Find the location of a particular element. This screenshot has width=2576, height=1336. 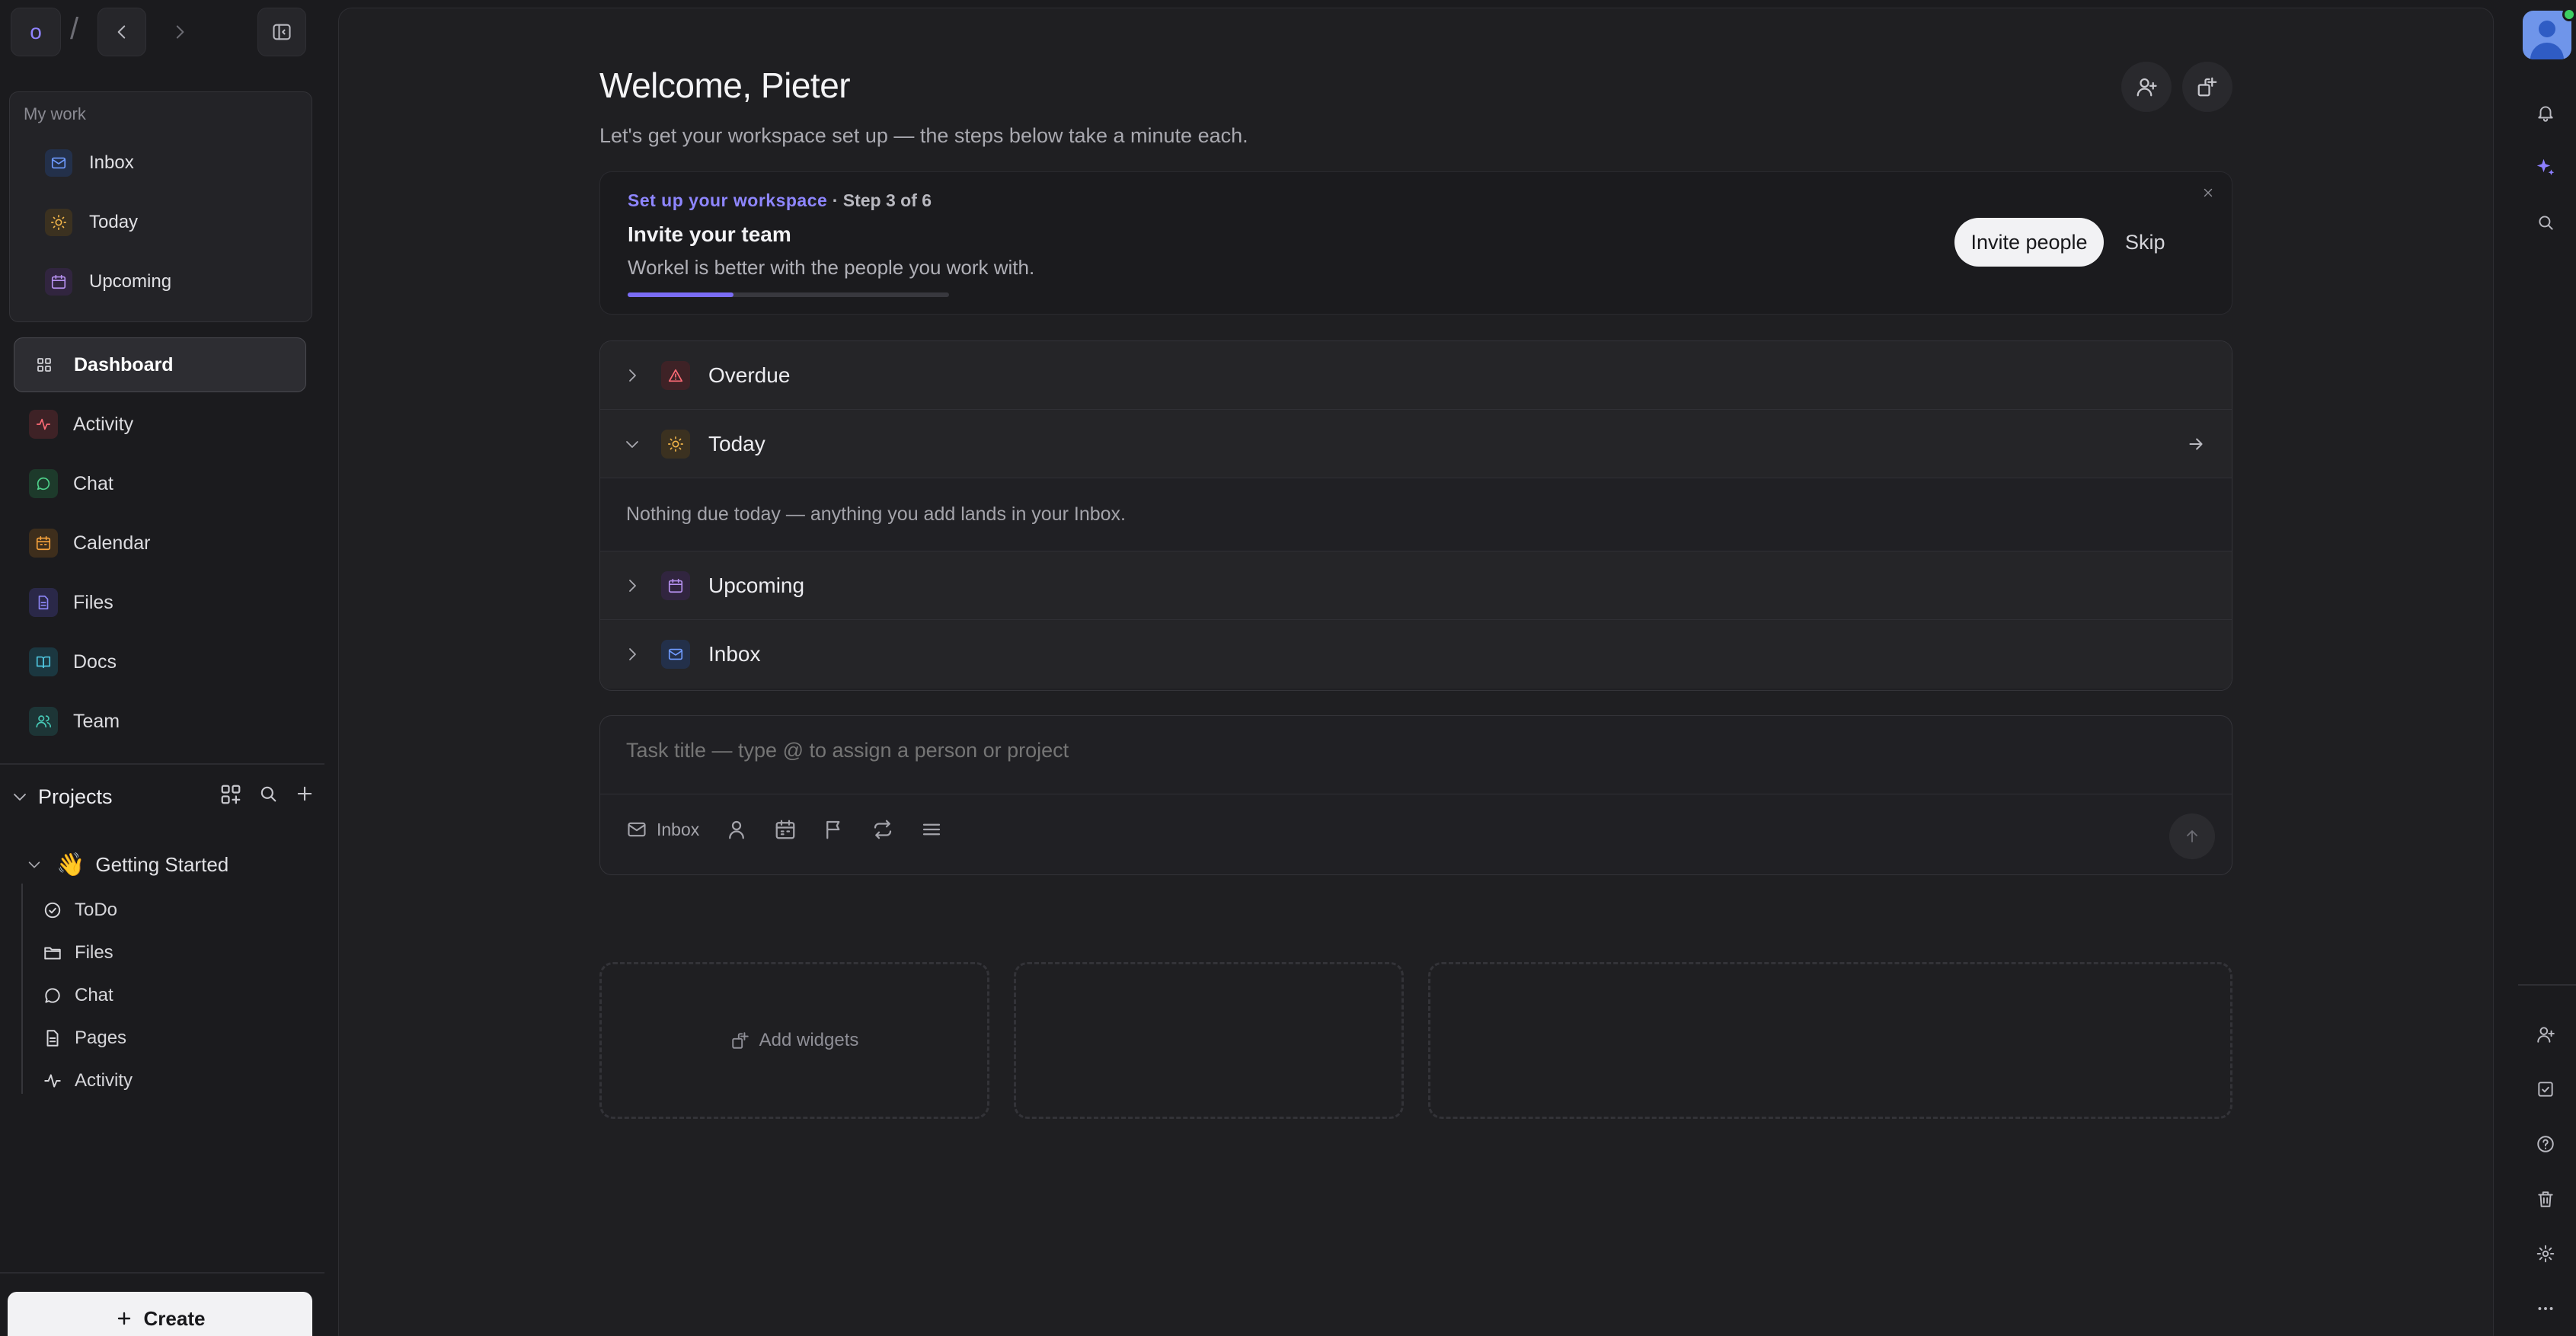

skip-button: Skip is located at coordinates (2145, 242).